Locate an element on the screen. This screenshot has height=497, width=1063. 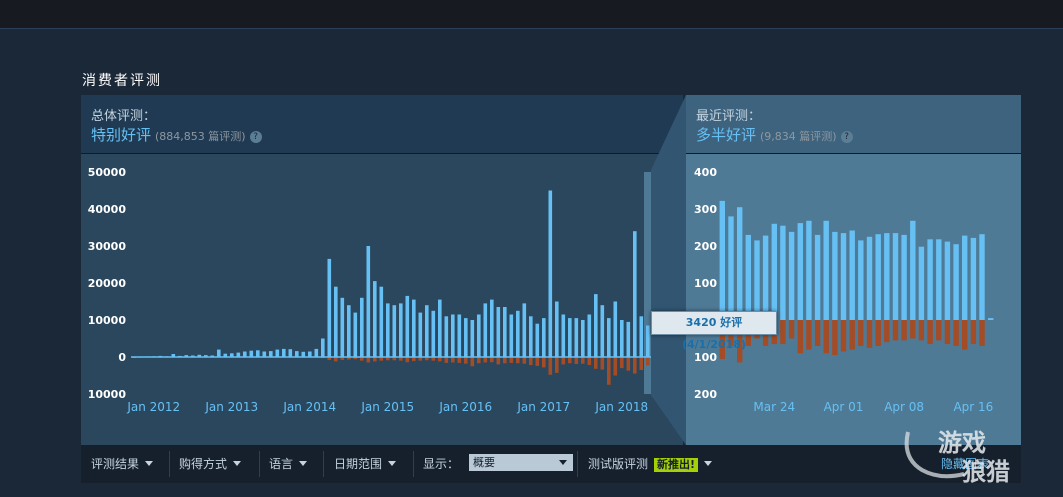
filter-results-dropdown: 评测结果 is located at coordinates (122, 464).